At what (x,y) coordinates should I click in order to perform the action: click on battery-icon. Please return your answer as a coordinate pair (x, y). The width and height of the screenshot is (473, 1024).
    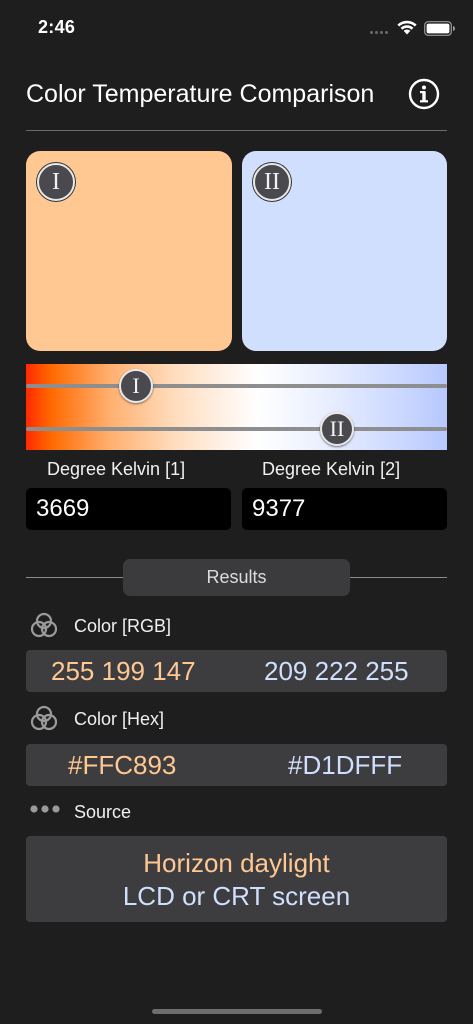
    Looking at the image, I should click on (439, 28).